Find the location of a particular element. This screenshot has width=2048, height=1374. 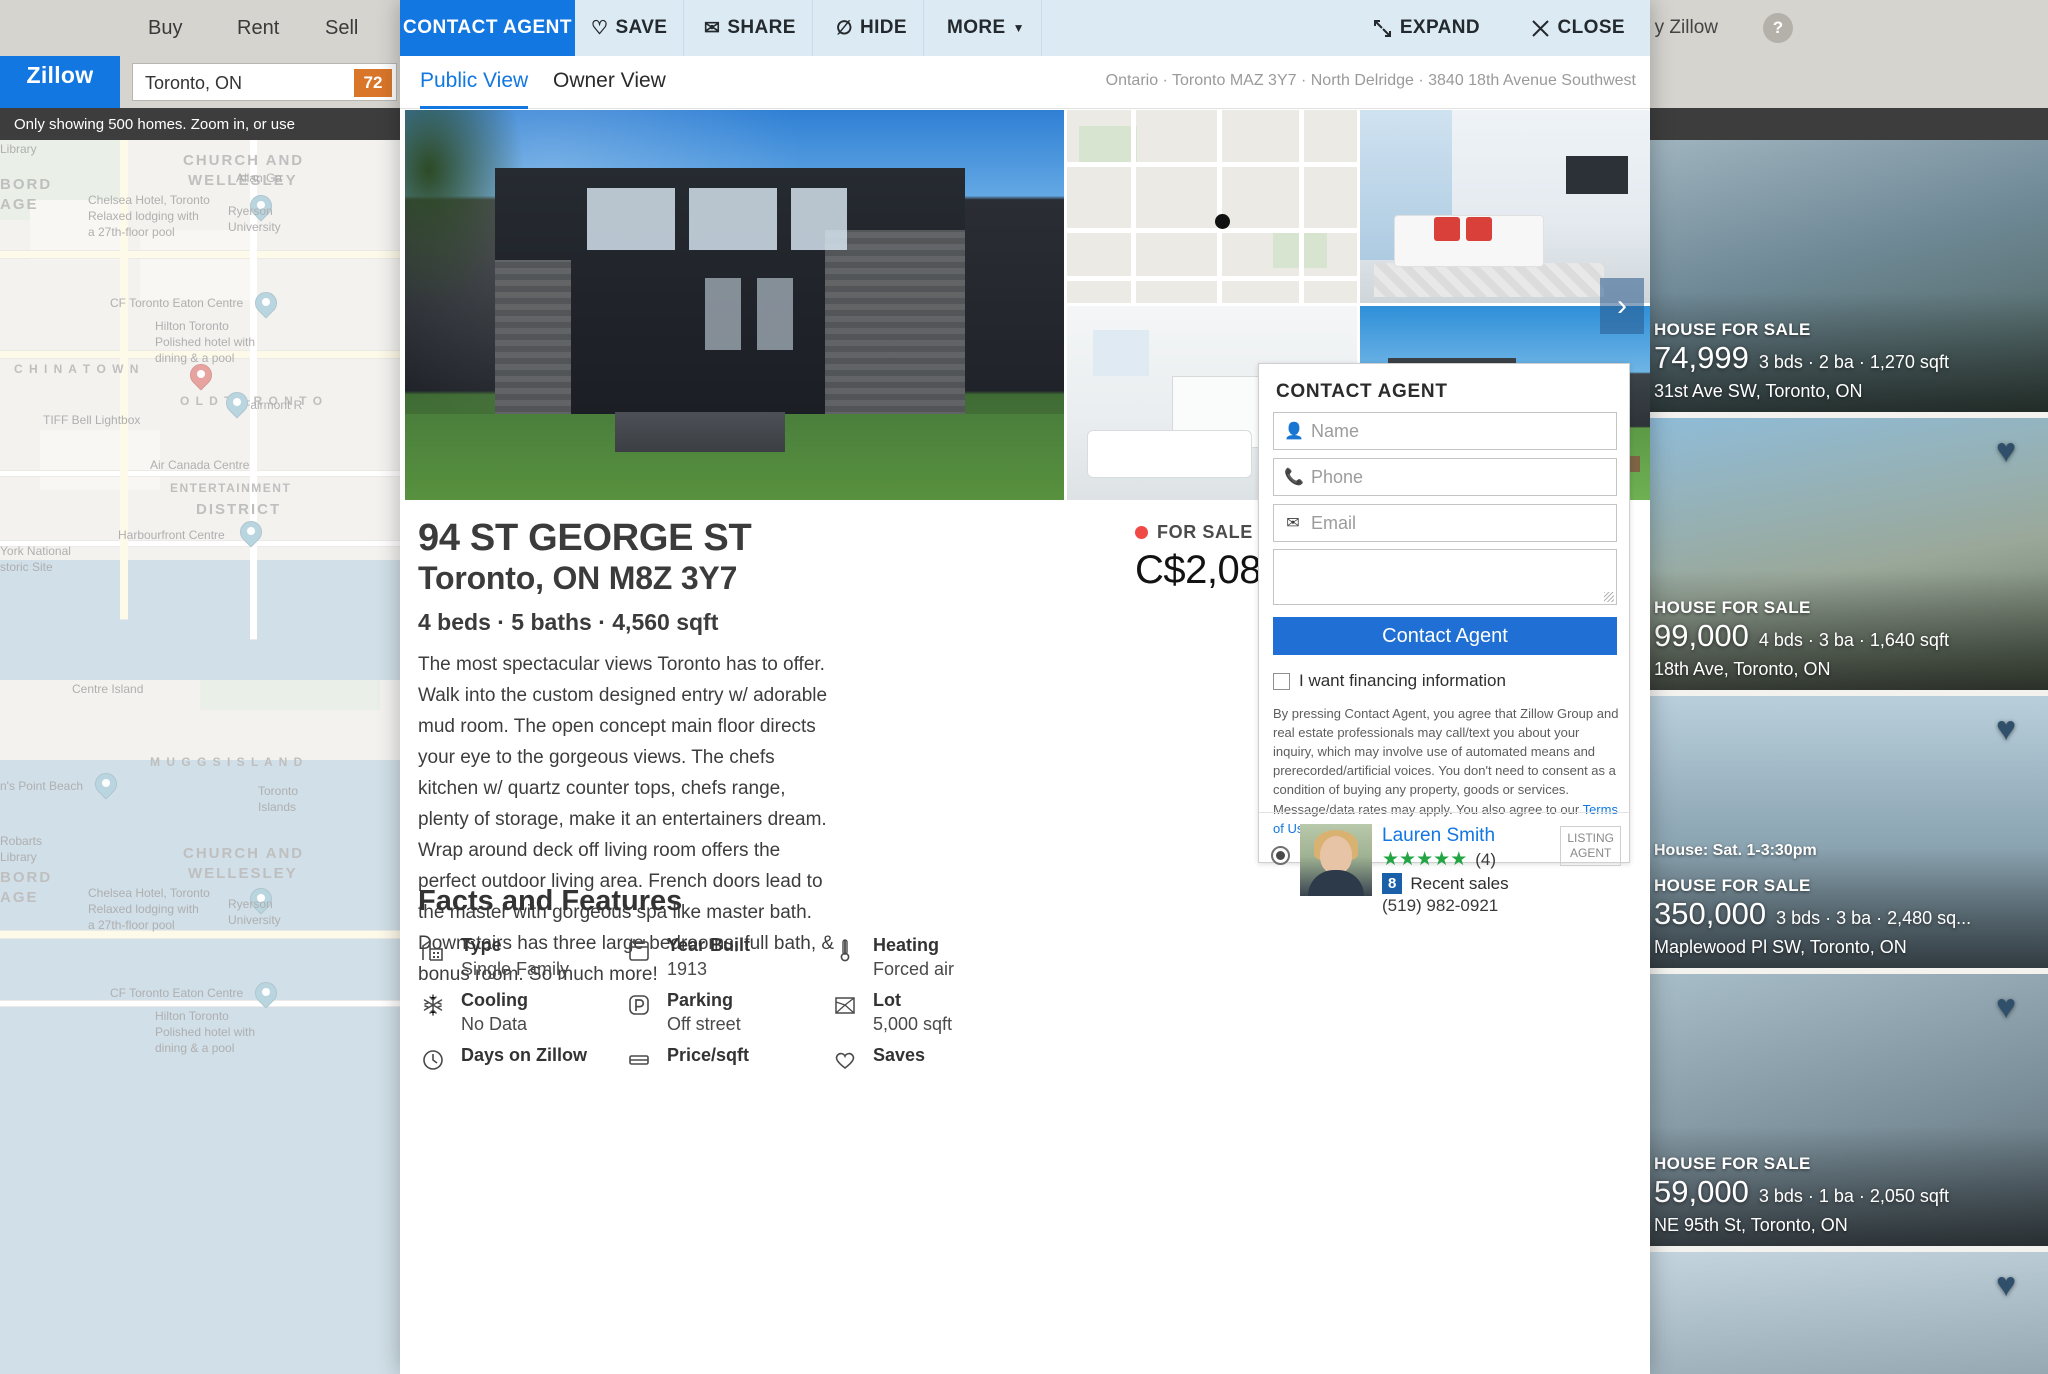

email-field: ✉ Email is located at coordinates (1445, 523).